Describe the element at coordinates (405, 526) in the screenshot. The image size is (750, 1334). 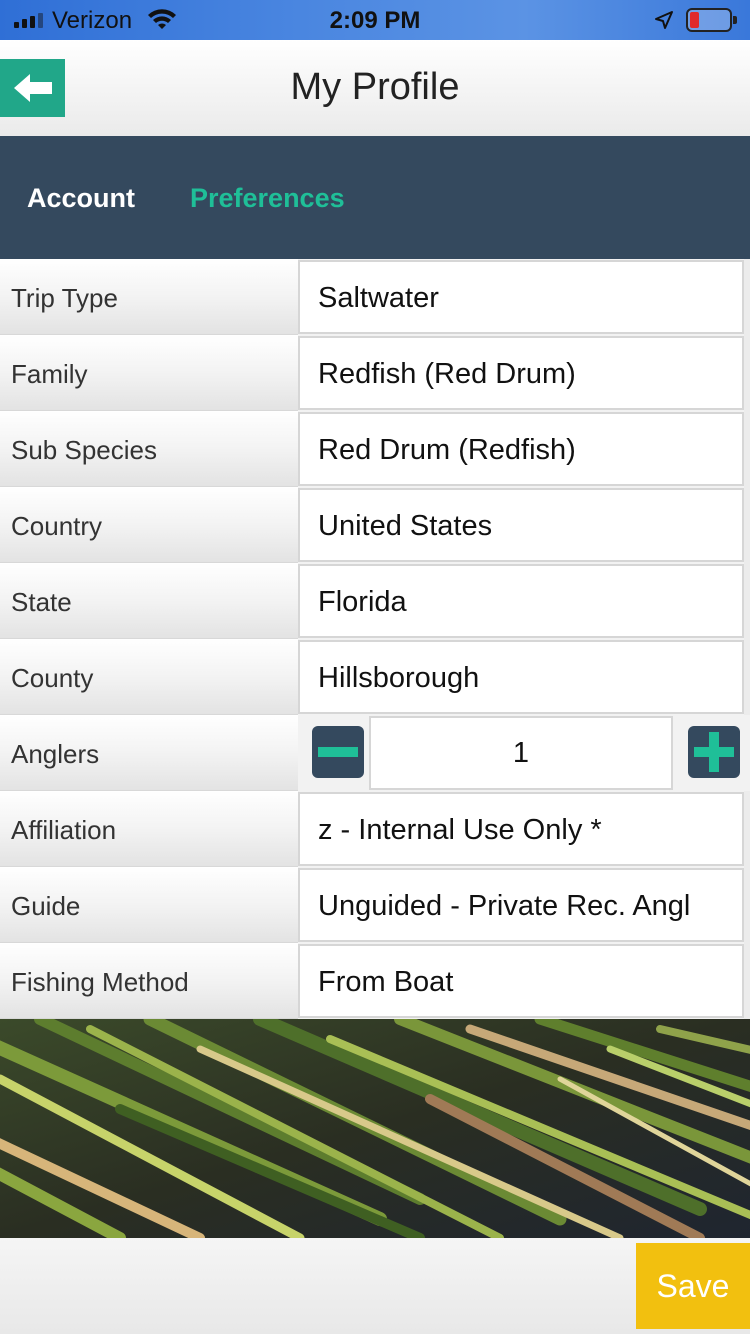
I see `country-value: United States` at that location.